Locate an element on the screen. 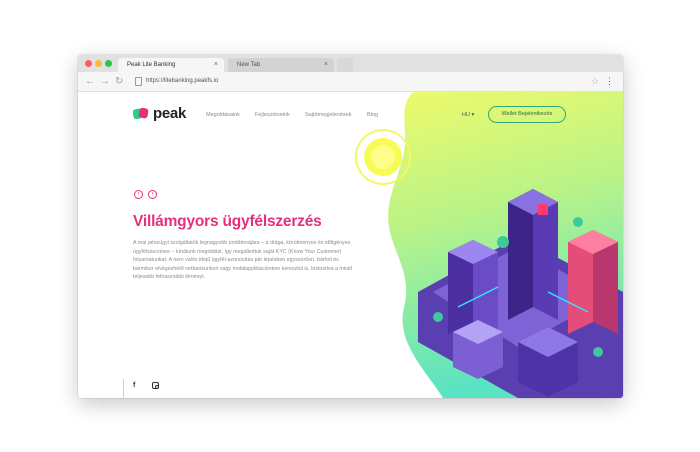 Image resolution: width=700 pixels, height=452 pixels. back-icon: ← is located at coordinates (90, 81).